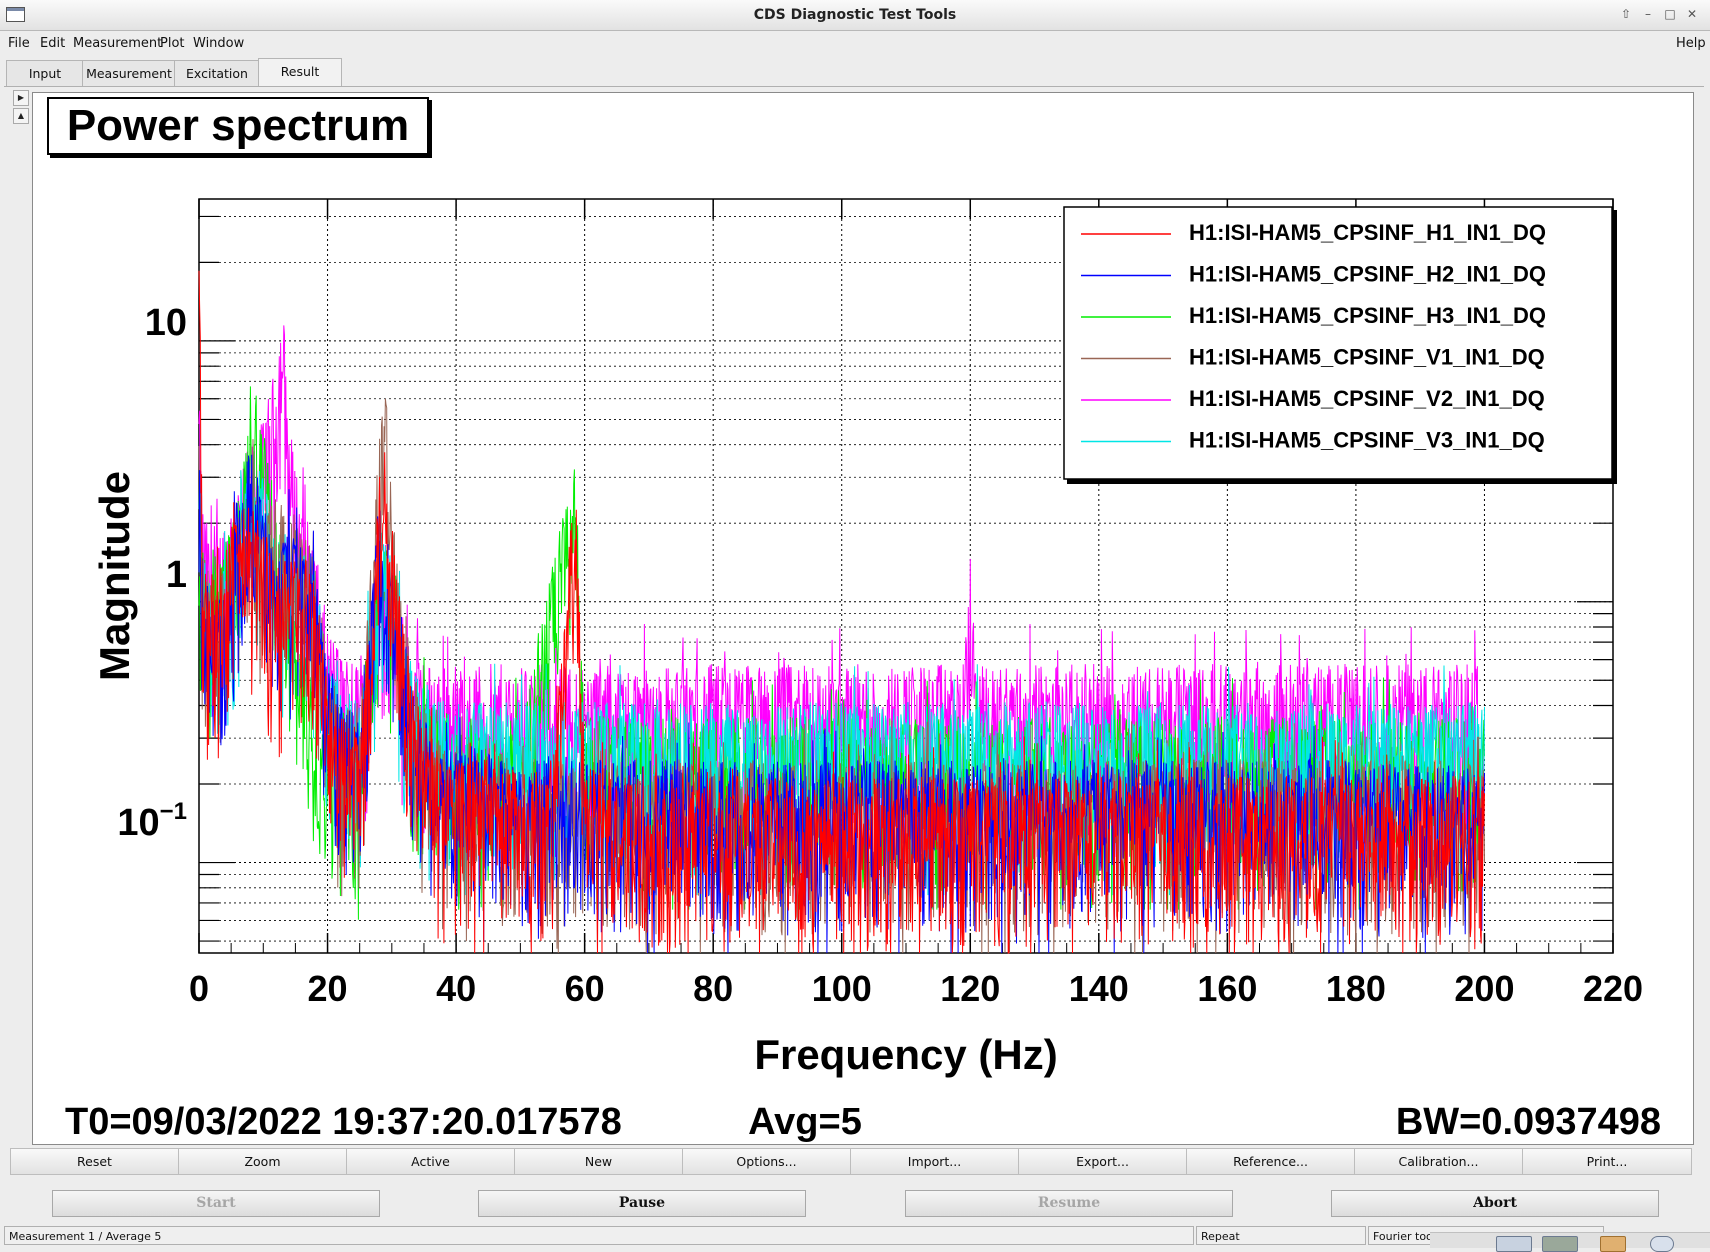 This screenshot has width=1710, height=1252. I want to click on x-tick-label: 40, so click(456, 988).